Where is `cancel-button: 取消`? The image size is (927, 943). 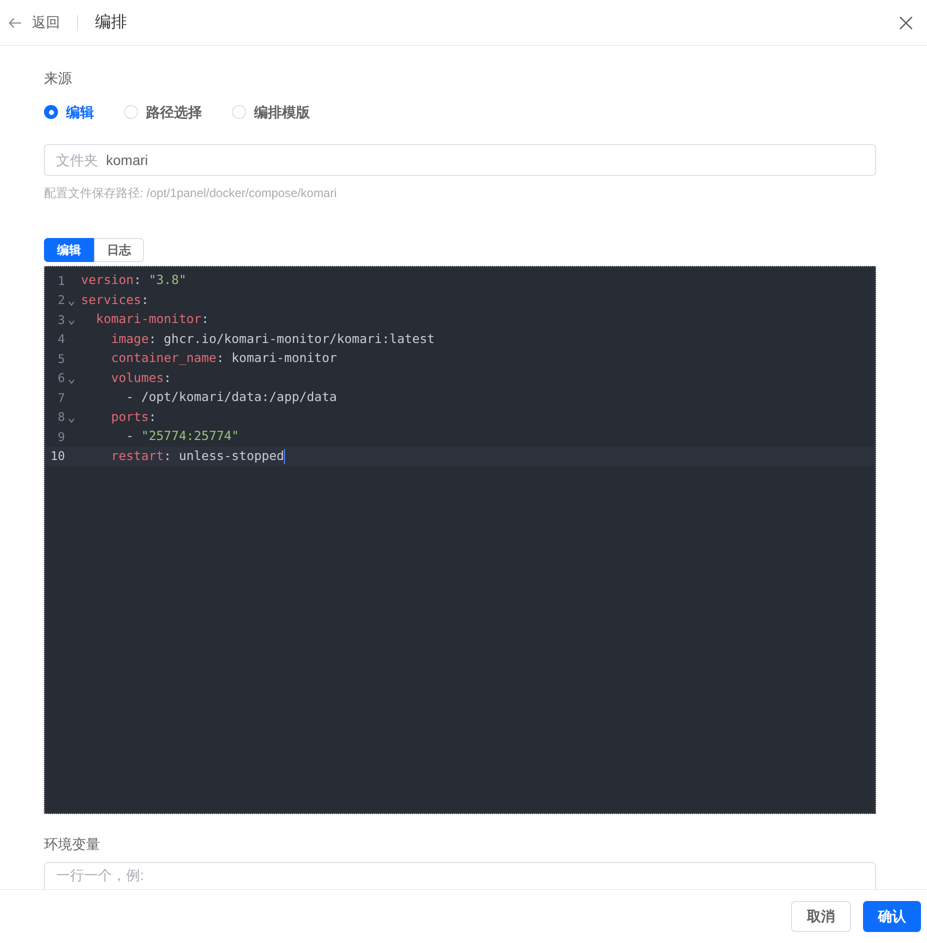
cancel-button: 取消 is located at coordinates (821, 916).